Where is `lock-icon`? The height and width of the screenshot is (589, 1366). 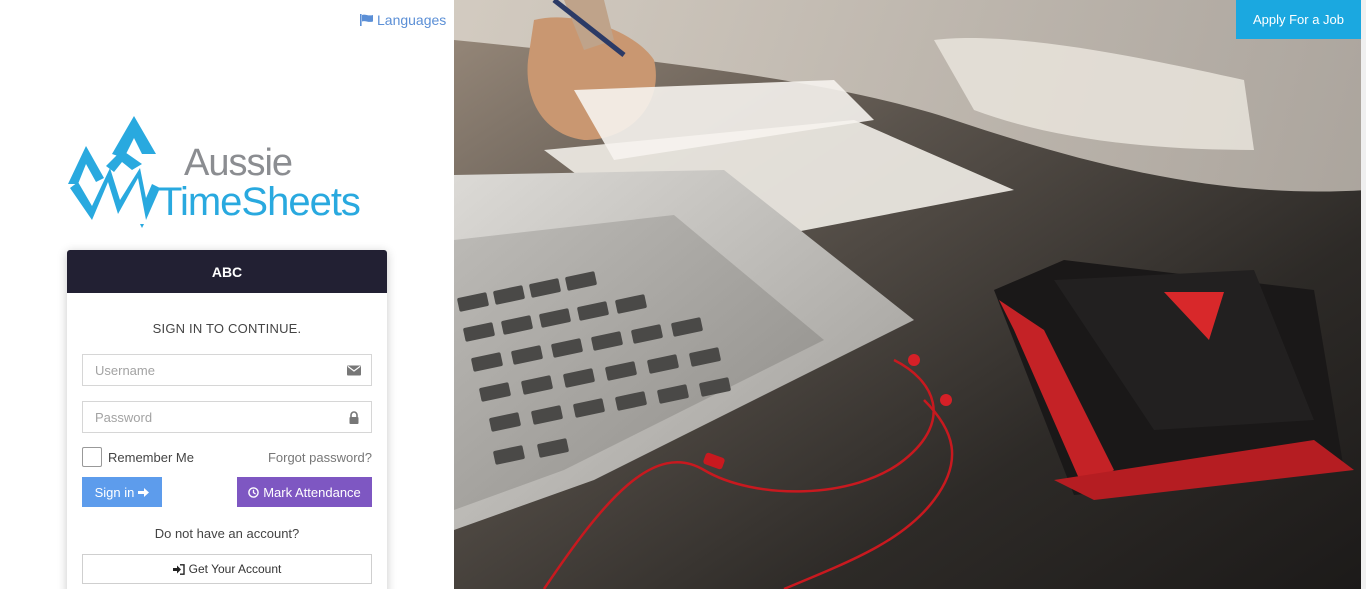
lock-icon is located at coordinates (354, 417).